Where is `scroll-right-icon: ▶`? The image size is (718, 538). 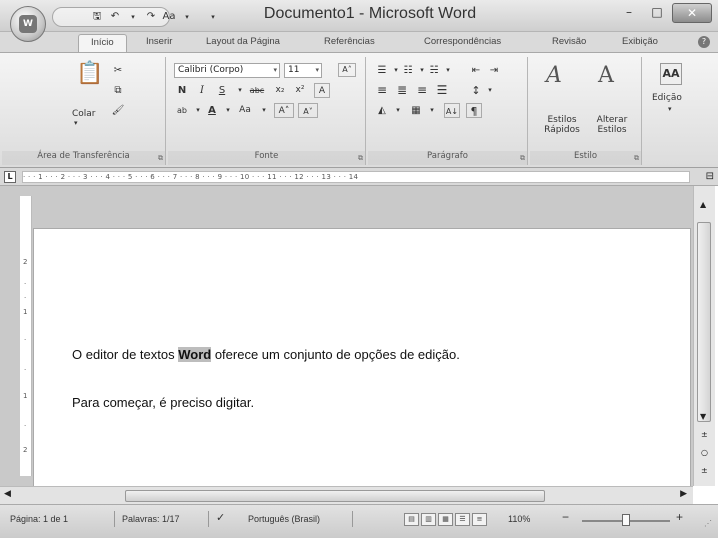
scroll-right-icon: ▶ is located at coordinates (683, 494).